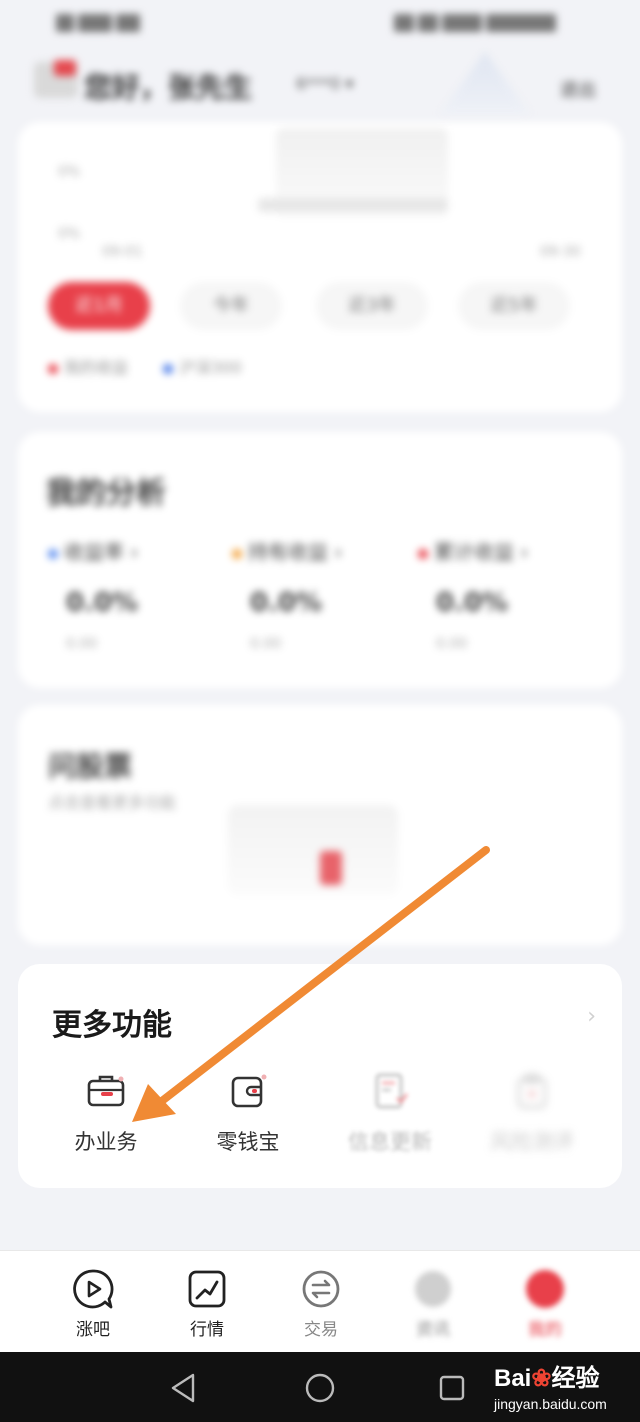  I want to click on nav-item-mine: 我的, so click(545, 1301).